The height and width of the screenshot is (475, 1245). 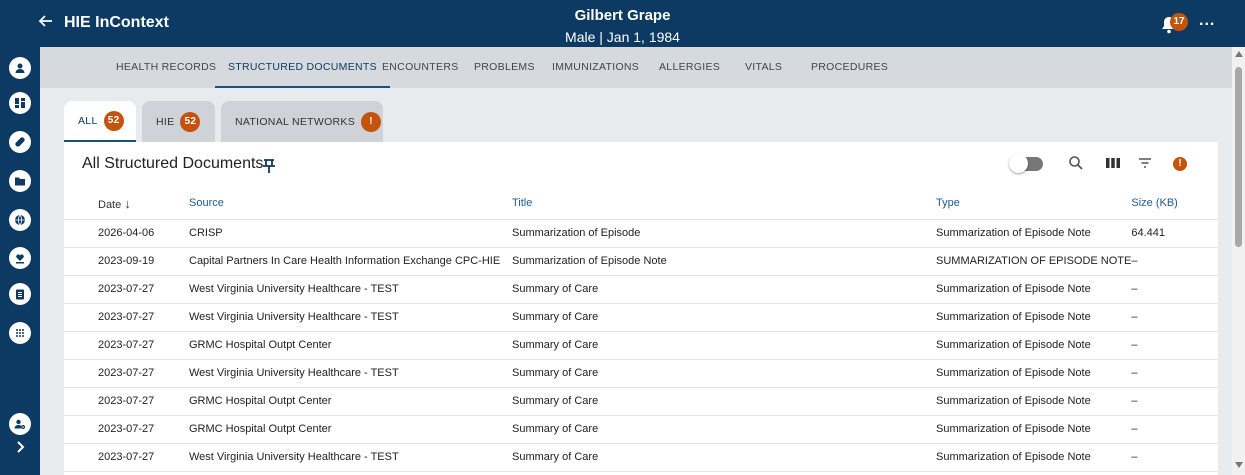 What do you see at coordinates (126, 233) in the screenshot?
I see `cell-date: 2026-04-06` at bounding box center [126, 233].